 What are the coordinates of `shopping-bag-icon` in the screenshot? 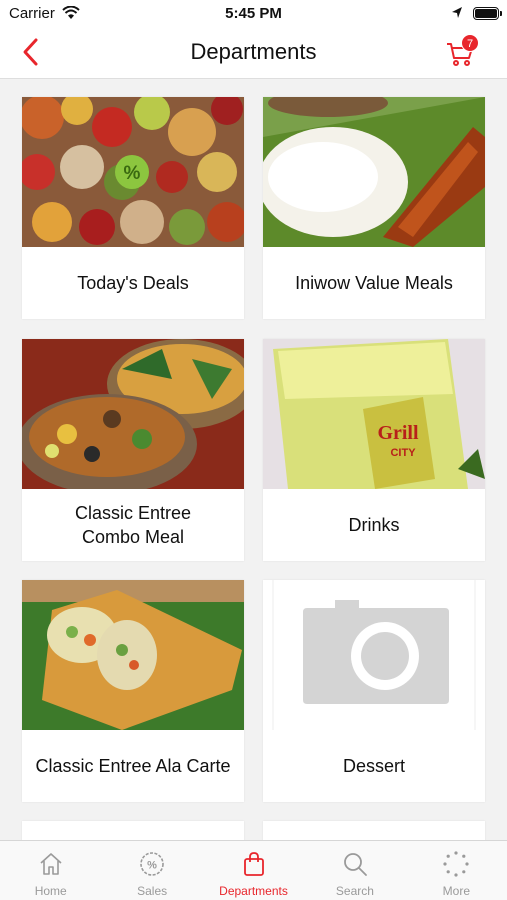 It's located at (253, 864).